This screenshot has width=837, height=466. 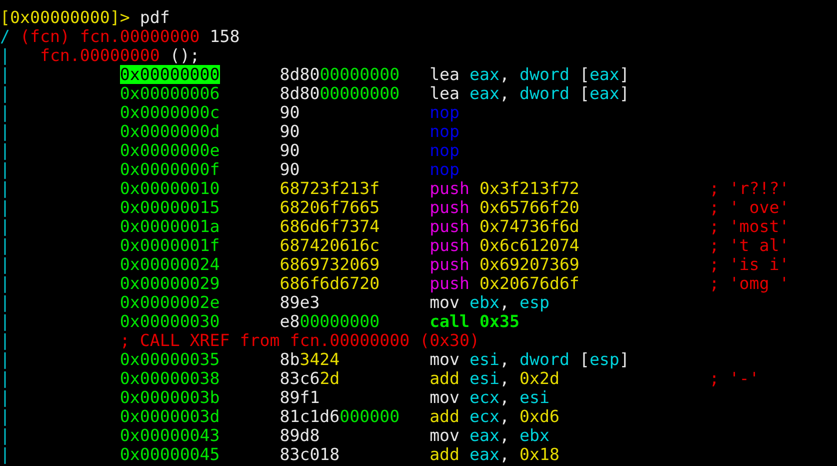 What do you see at coordinates (330, 245) in the screenshot?
I see `instruction-bytes: 687420616c` at bounding box center [330, 245].